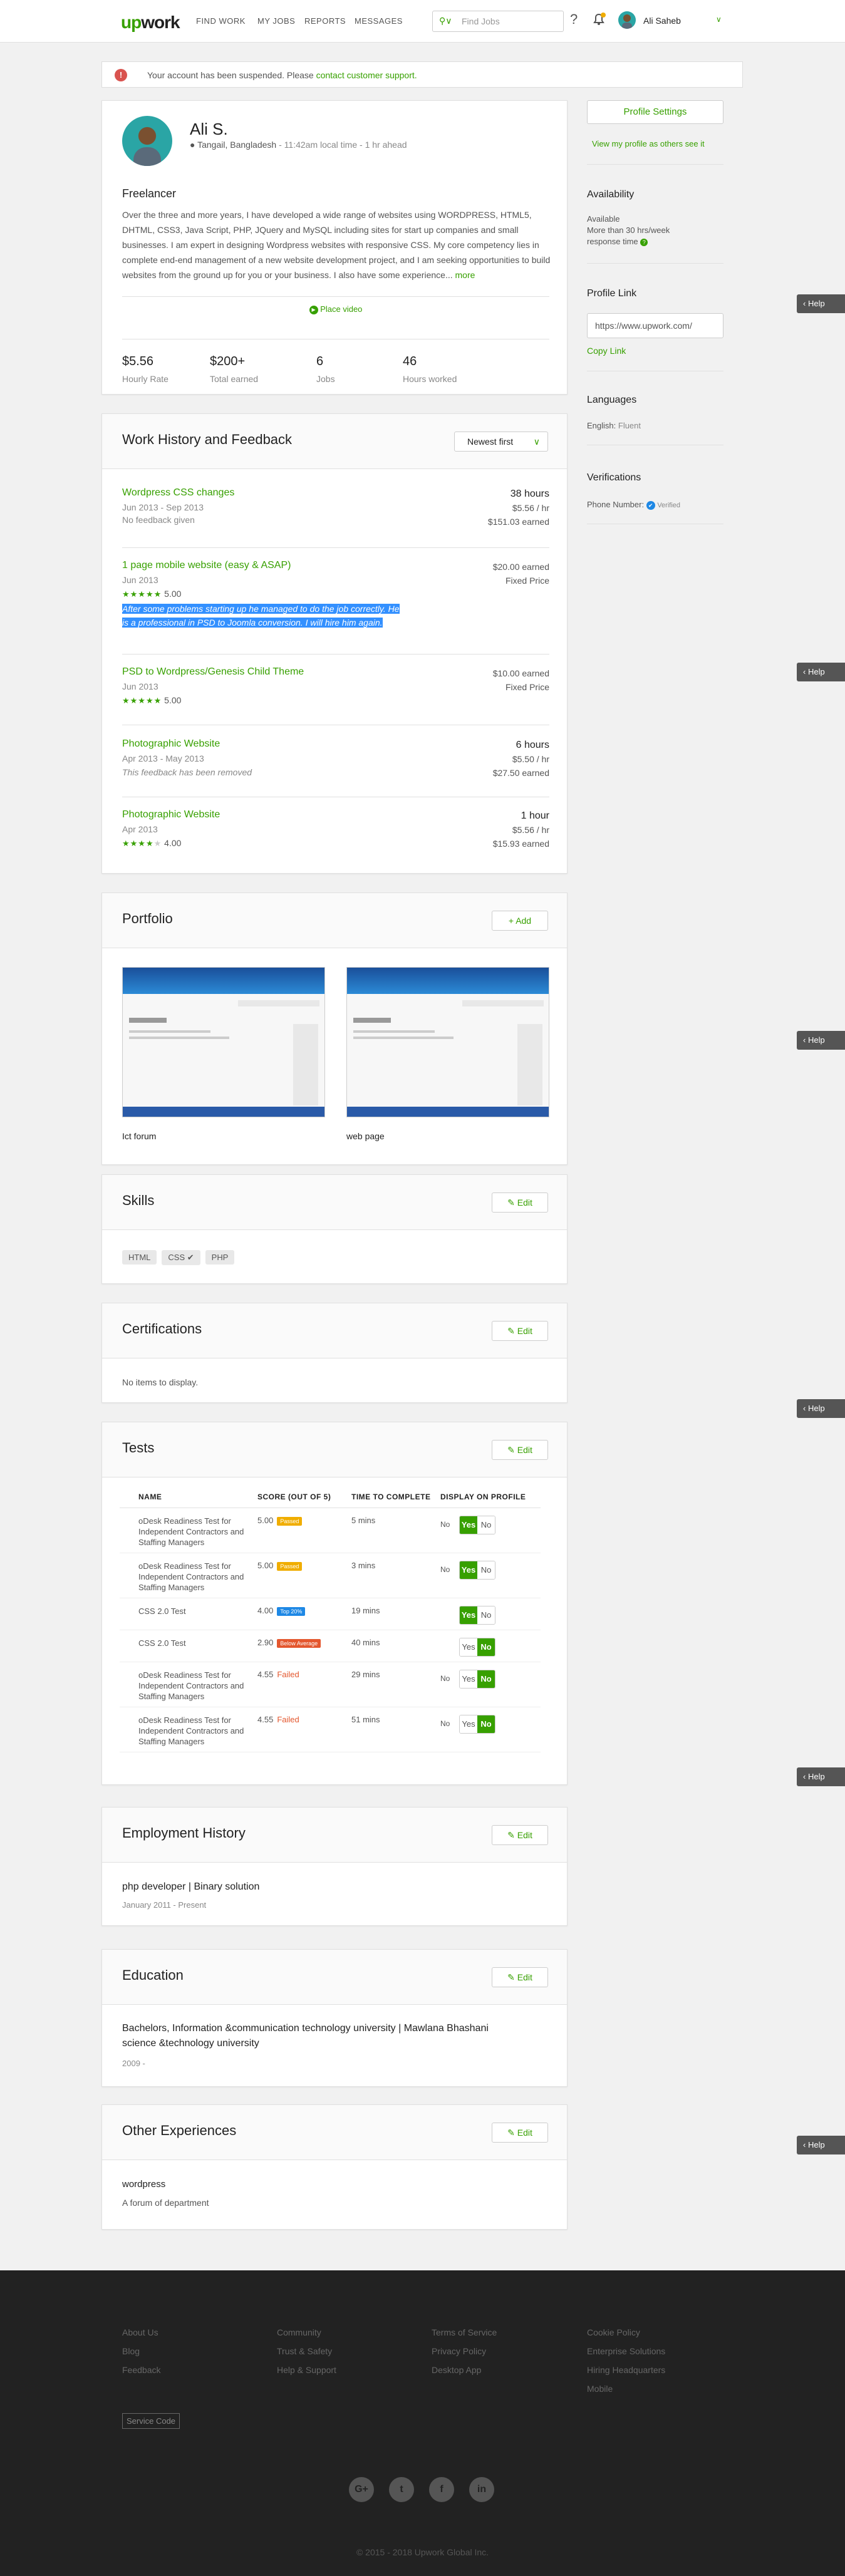 This screenshot has height=2576, width=845. I want to click on edit-education-button: ✎ Edit, so click(520, 1977).